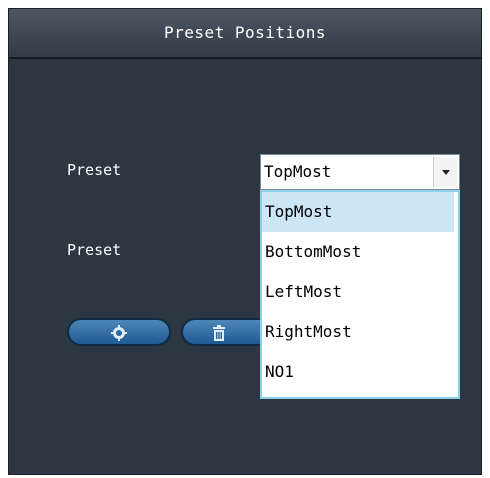 The width and height of the screenshot is (490, 478). I want to click on dropdown-option: LeftMost, so click(358, 292).